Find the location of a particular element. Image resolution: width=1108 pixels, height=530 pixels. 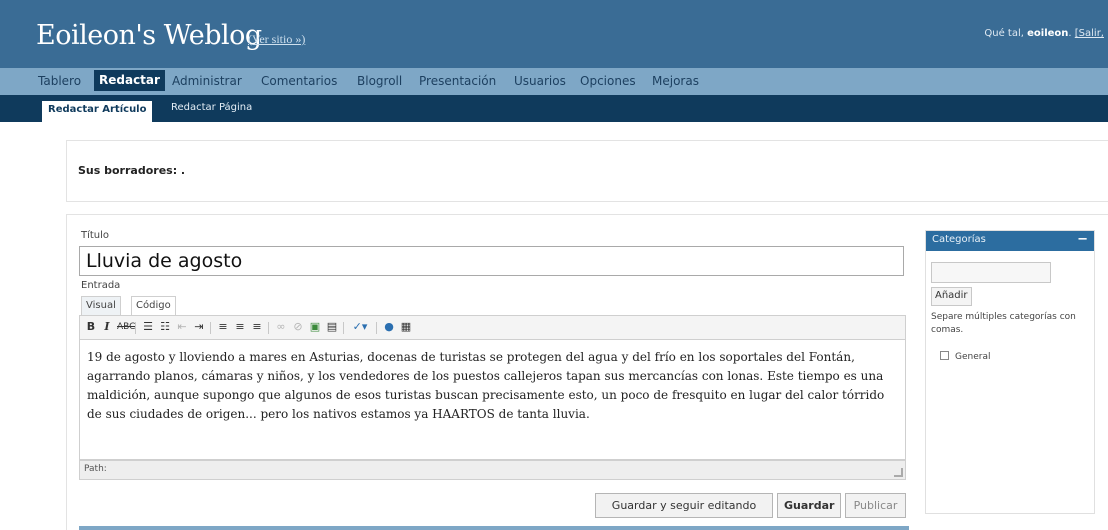

title-label: Título is located at coordinates (95, 235).